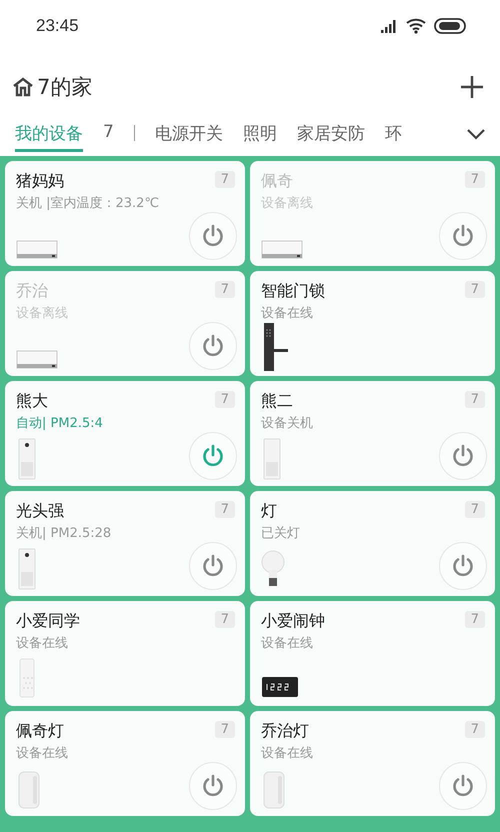  What do you see at coordinates (277, 401) in the screenshot?
I see `device-name: 熊二` at bounding box center [277, 401].